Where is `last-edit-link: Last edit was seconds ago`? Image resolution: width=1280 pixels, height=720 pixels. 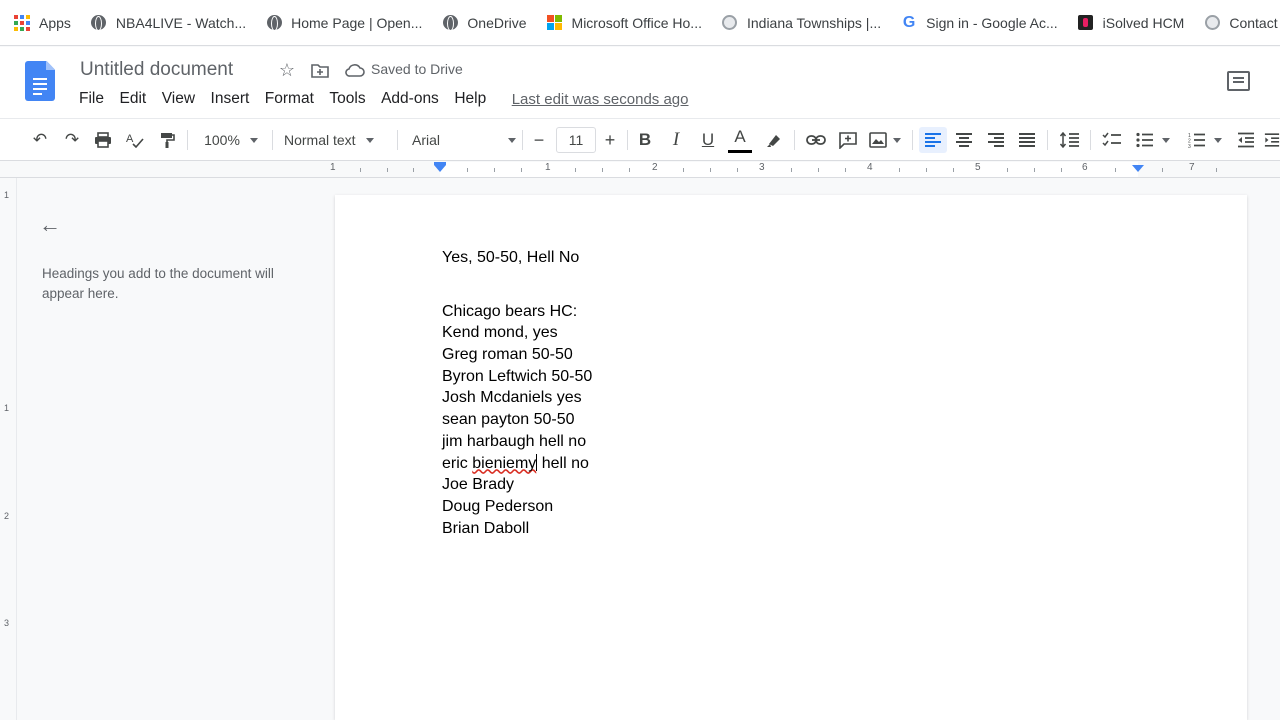
last-edit-link: Last edit was seconds ago is located at coordinates (600, 99).